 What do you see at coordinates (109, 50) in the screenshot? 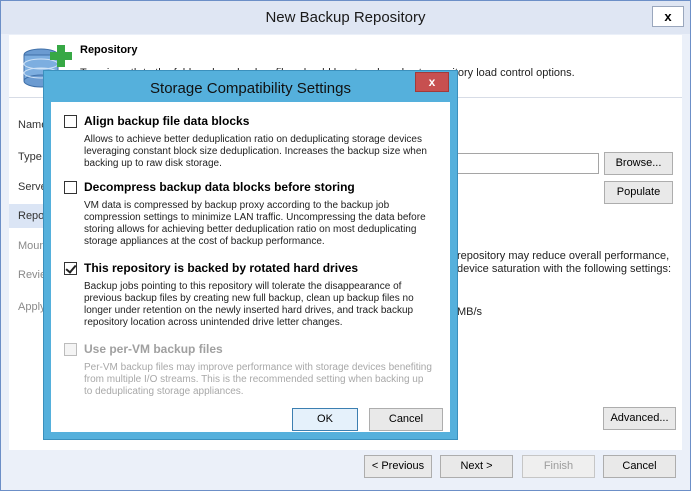
I see `header-title: Repository` at bounding box center [109, 50].